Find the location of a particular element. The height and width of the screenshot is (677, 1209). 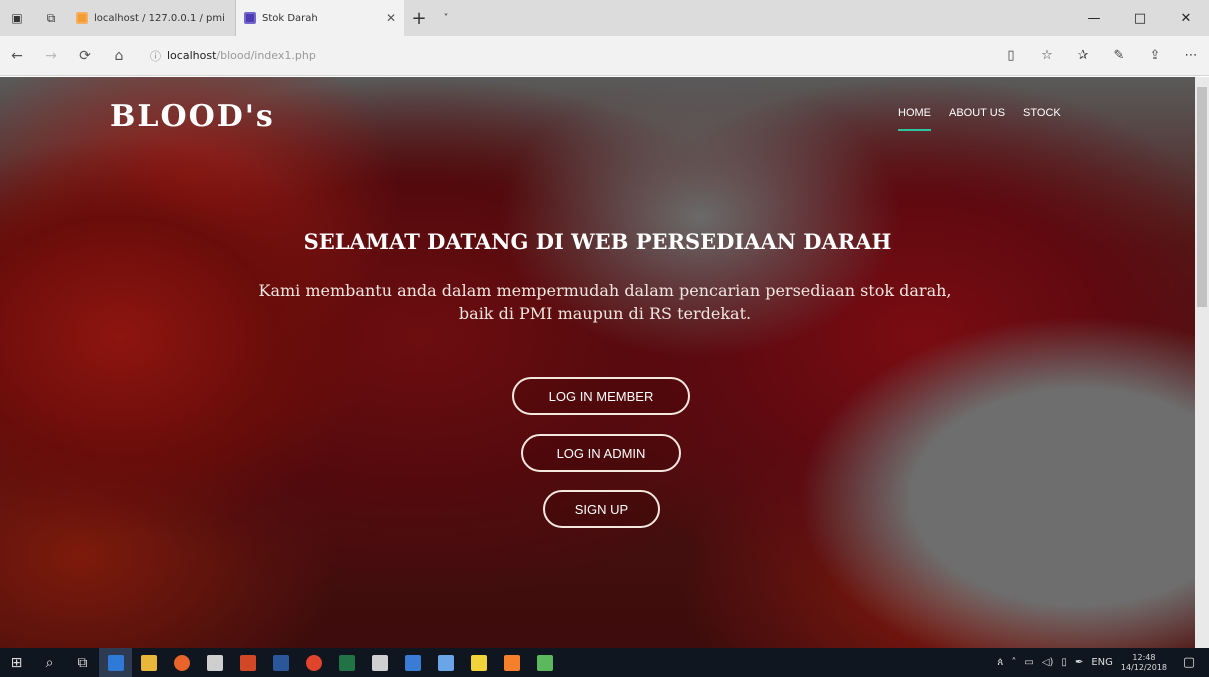

share-icon: ⇪ is located at coordinates (1155, 56).